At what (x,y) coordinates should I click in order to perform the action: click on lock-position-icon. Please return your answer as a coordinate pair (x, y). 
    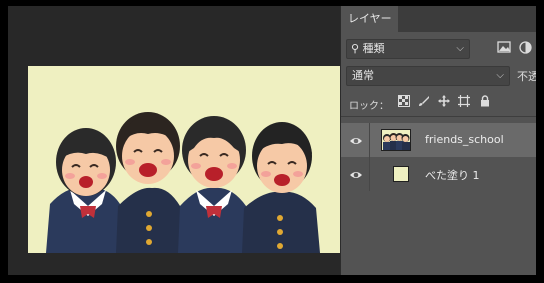
    Looking at the image, I should click on (444, 102).